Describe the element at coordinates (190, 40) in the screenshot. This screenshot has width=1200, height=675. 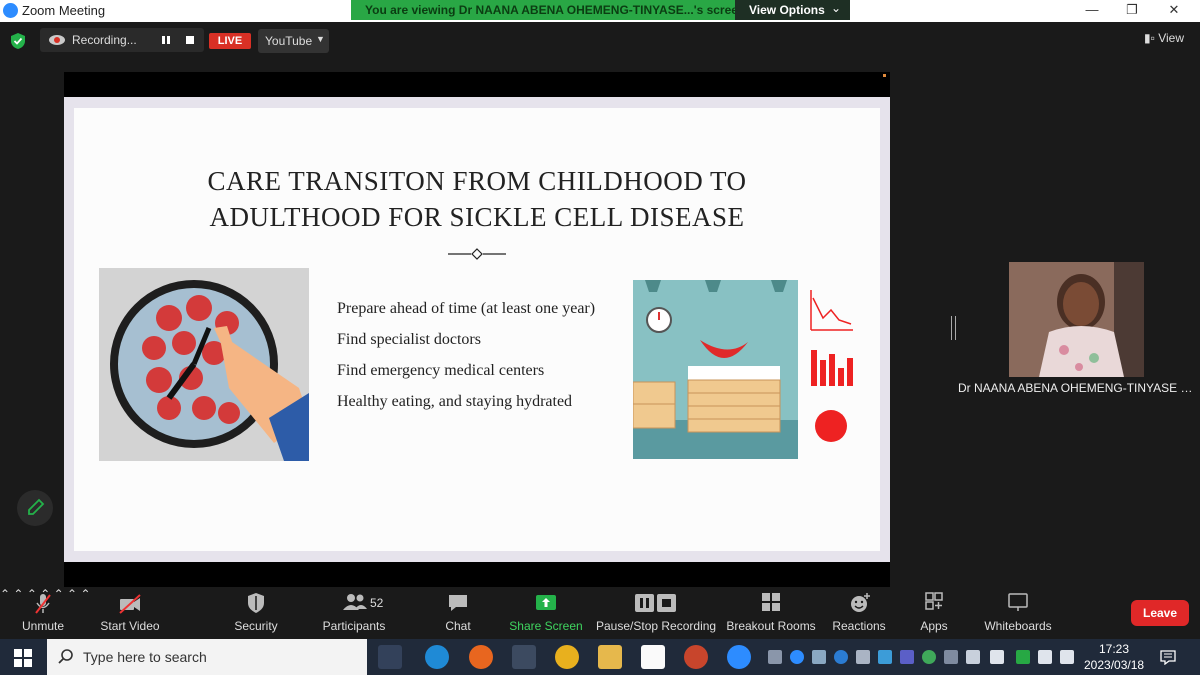
I see `stop-recording-icon` at that location.